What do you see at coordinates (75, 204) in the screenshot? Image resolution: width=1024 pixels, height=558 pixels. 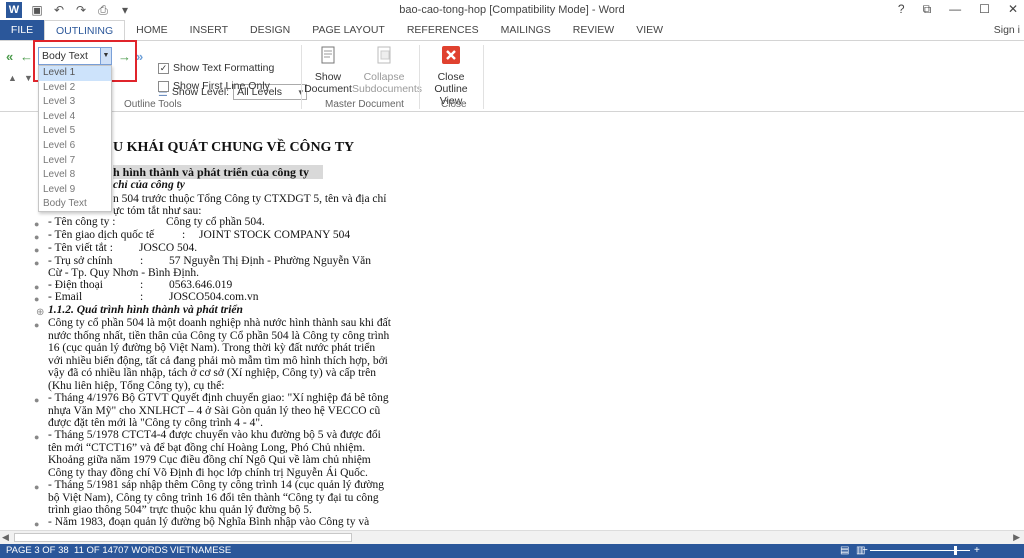 I see `dropdown-item-body-text: Body Text` at bounding box center [75, 204].